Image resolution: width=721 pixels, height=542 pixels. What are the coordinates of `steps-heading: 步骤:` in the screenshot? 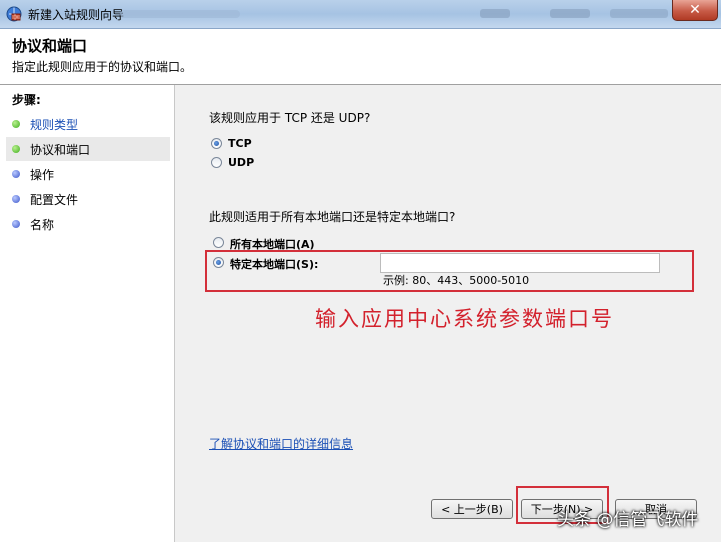 It's located at (26, 100).